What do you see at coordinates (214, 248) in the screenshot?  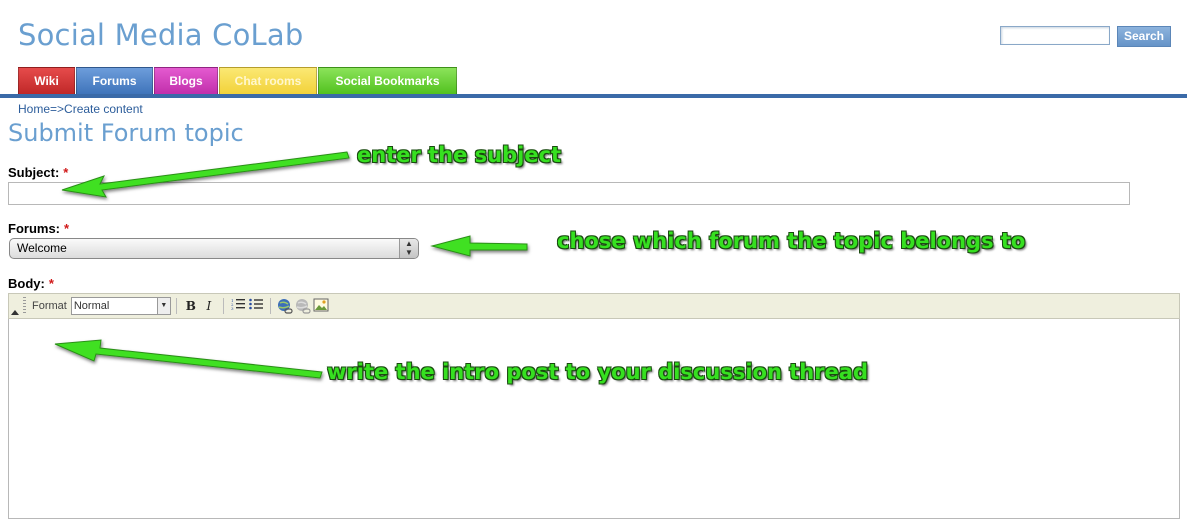 I see `forums-select: Welcome ▲ ▼` at bounding box center [214, 248].